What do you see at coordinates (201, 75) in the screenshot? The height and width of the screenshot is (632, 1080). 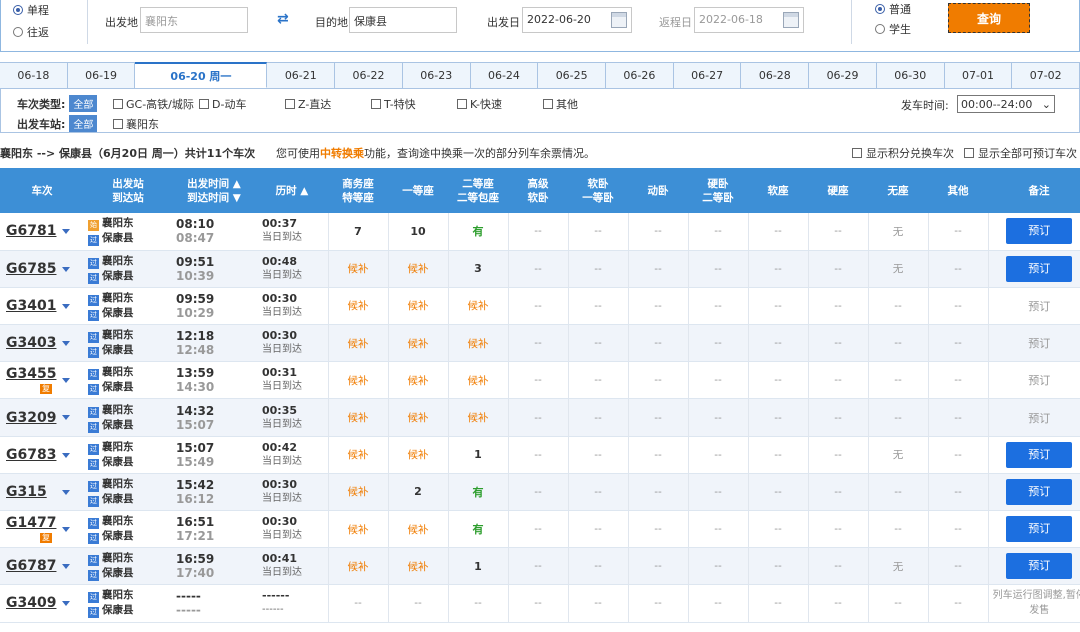 I see `date-tab: 06-20 周一` at bounding box center [201, 75].